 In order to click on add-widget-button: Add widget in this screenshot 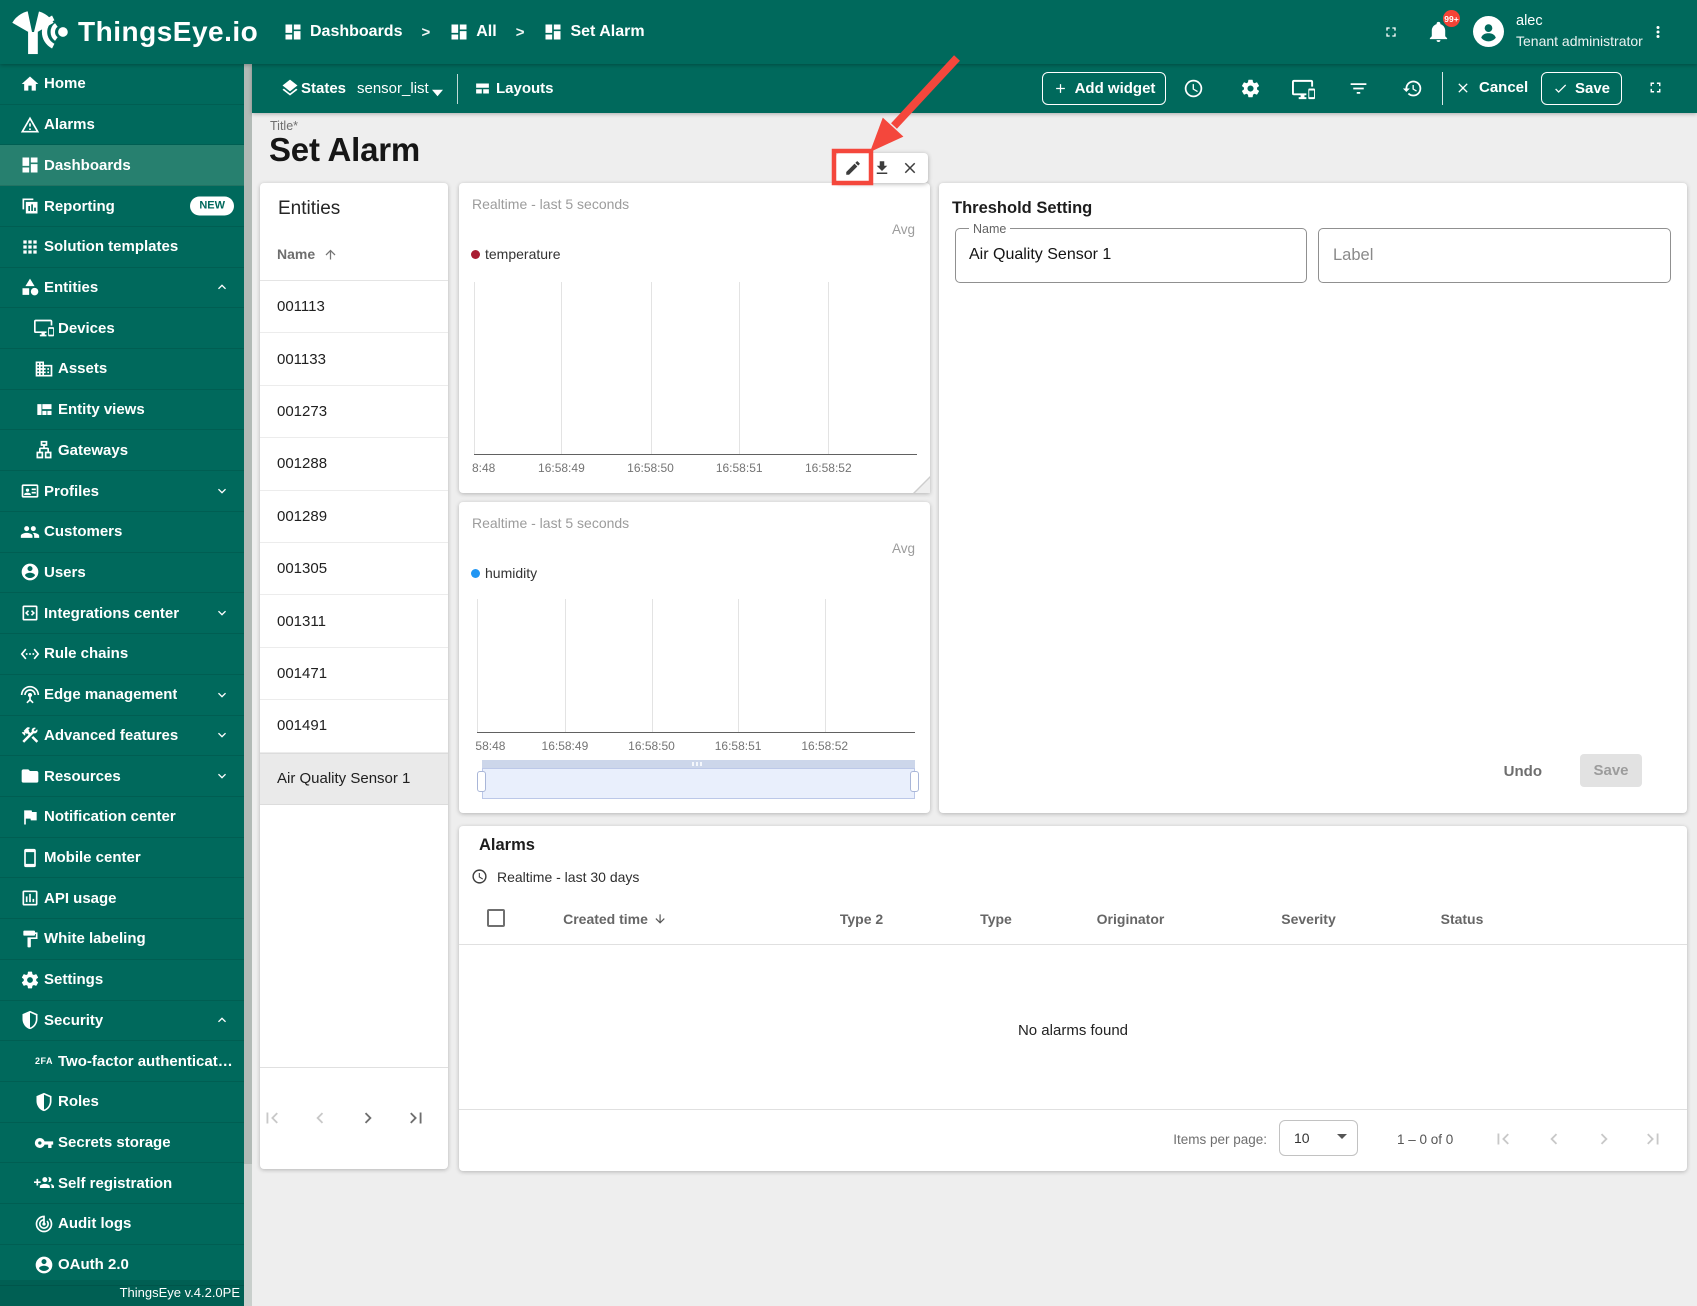, I will do `click(1104, 88)`.